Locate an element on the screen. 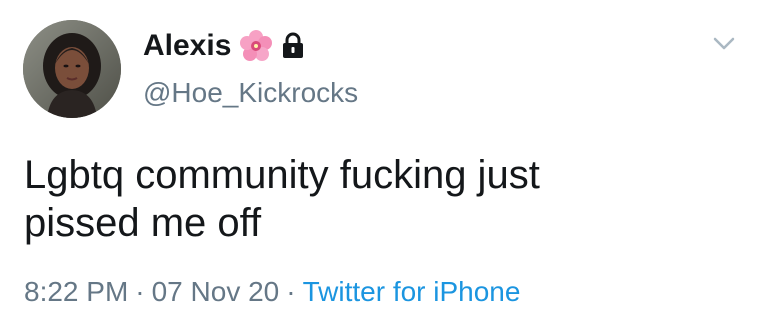 The height and width of the screenshot is (318, 758). lock-icon is located at coordinates (293, 46).